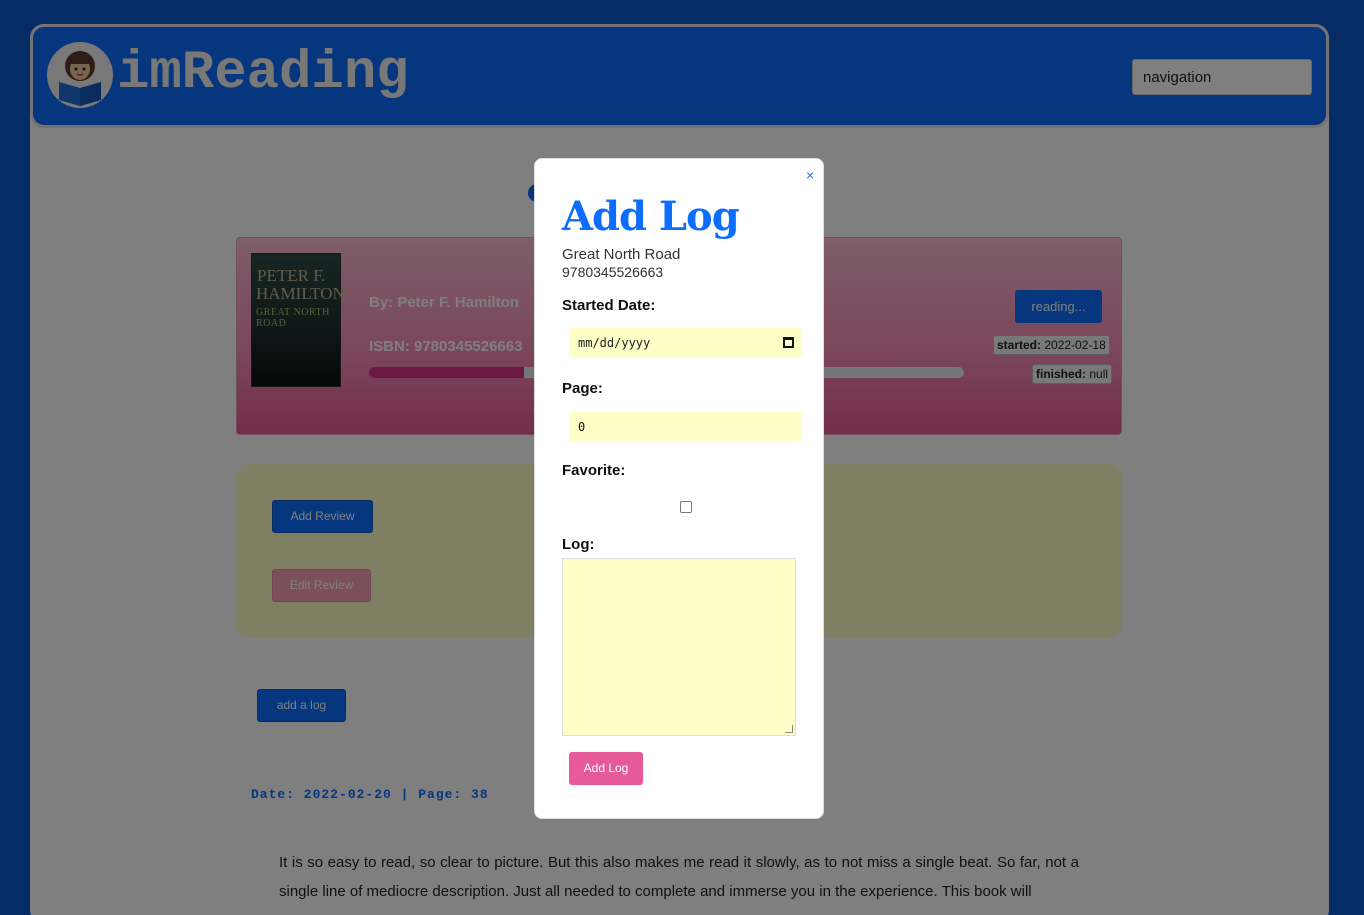 This screenshot has width=1364, height=915. I want to click on modal-book-title: Great North Road, so click(621, 254).